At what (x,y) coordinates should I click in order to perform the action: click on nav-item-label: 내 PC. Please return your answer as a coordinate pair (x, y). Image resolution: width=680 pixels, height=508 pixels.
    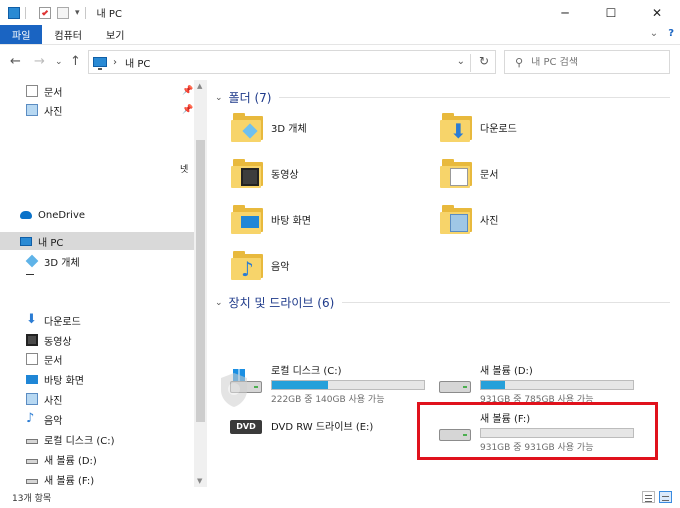
    Looking at the image, I should click on (51, 243).